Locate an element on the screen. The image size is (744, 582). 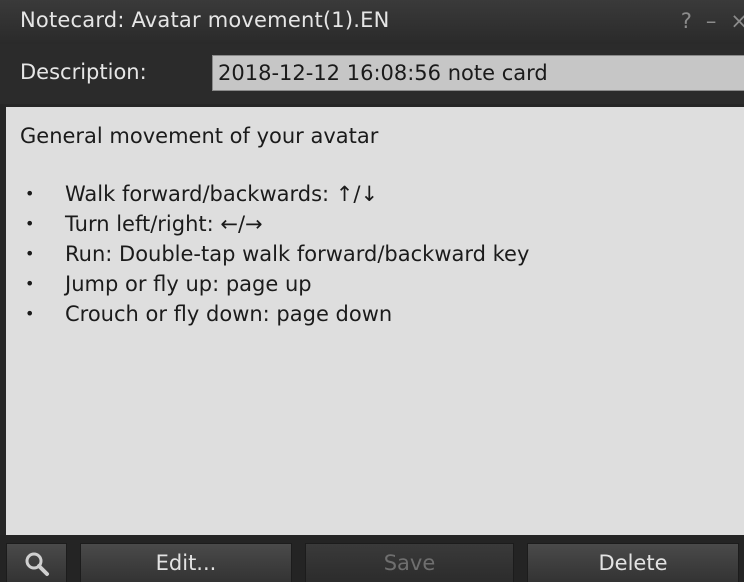
minimize-icon: – is located at coordinates (711, 21).